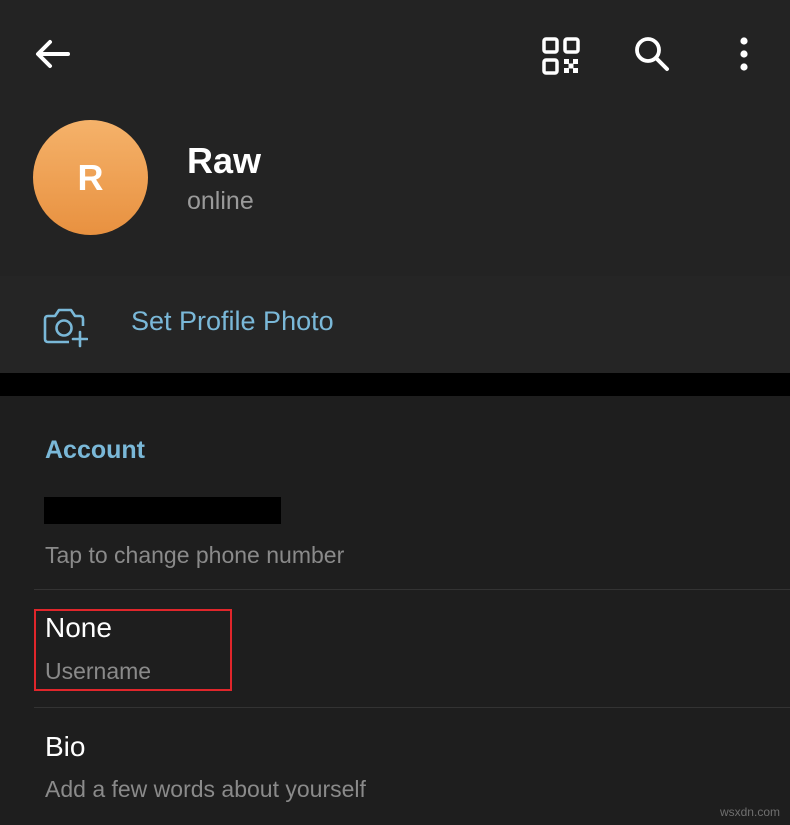  I want to click on section-divider, so click(395, 384).